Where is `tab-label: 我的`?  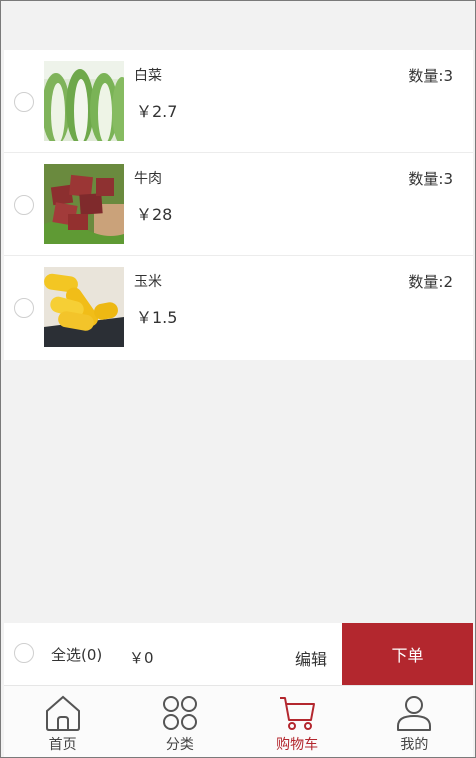 tab-label: 我的 is located at coordinates (414, 745).